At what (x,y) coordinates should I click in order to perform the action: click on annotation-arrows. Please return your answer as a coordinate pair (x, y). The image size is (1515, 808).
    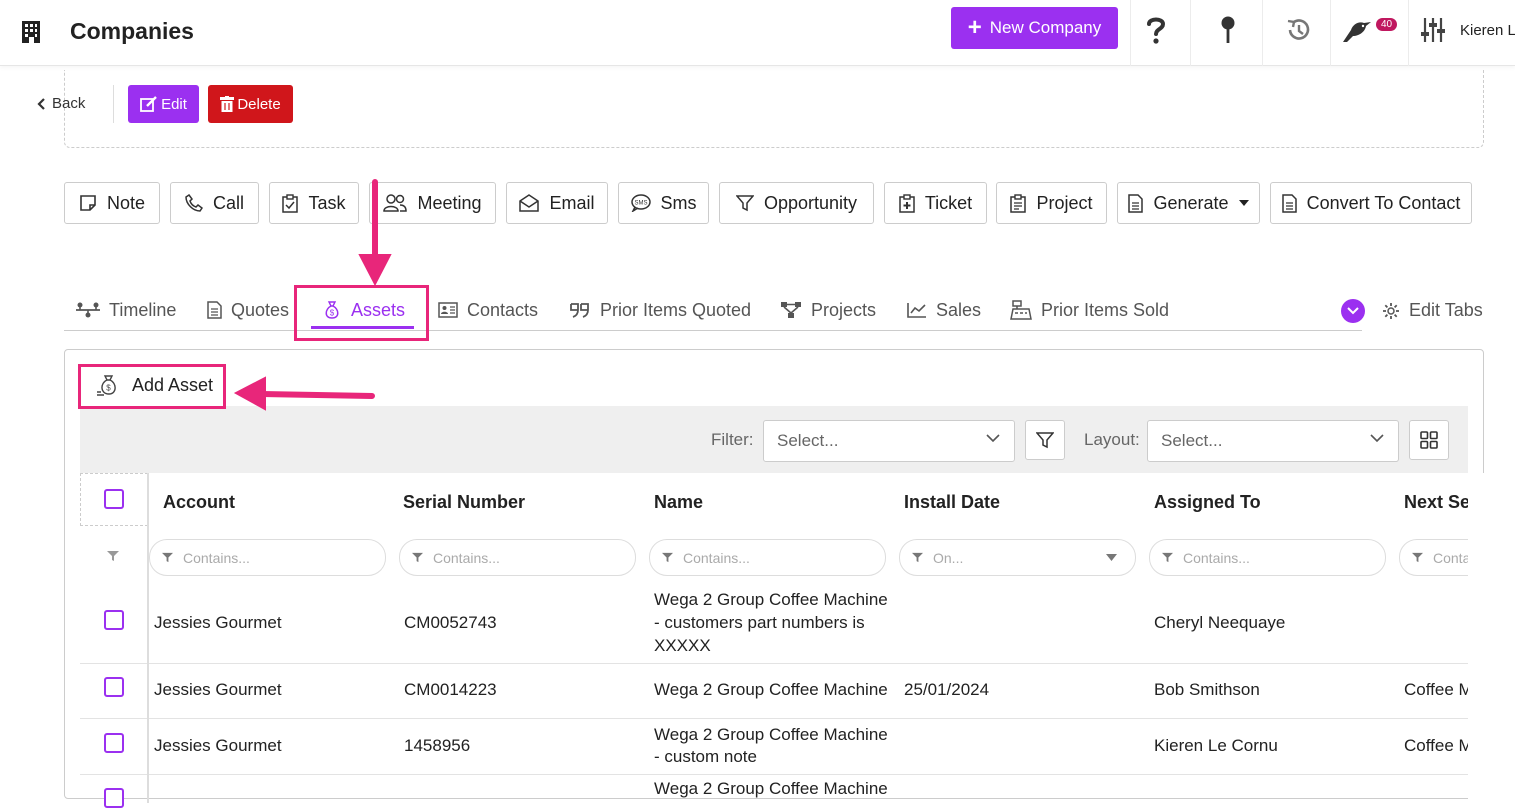
    Looking at the image, I should click on (312, 295).